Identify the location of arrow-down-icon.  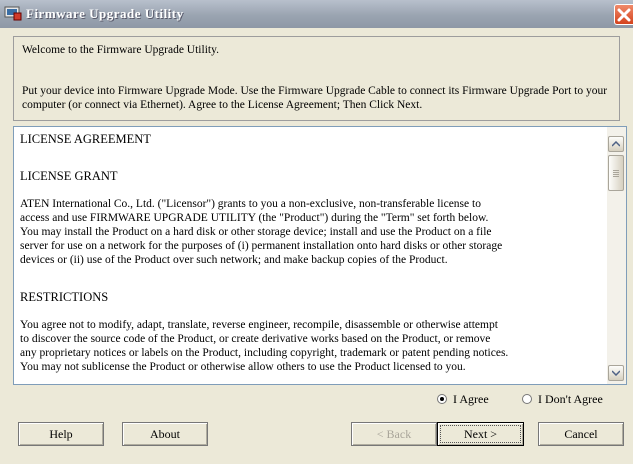
(616, 373).